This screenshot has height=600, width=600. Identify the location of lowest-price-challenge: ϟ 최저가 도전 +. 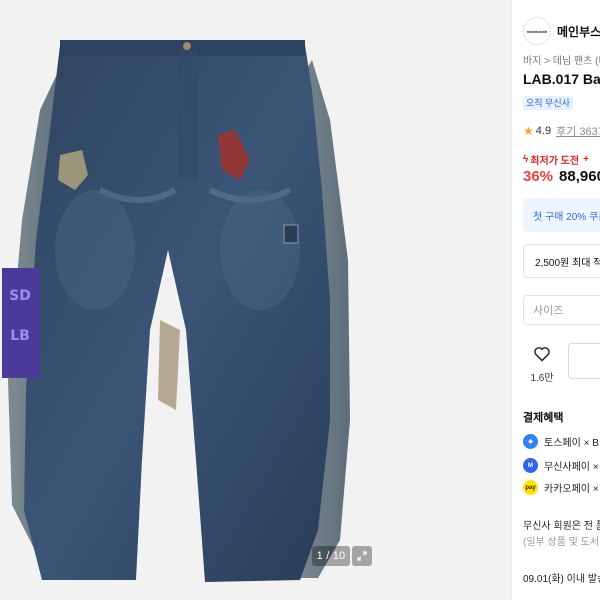
(556, 159).